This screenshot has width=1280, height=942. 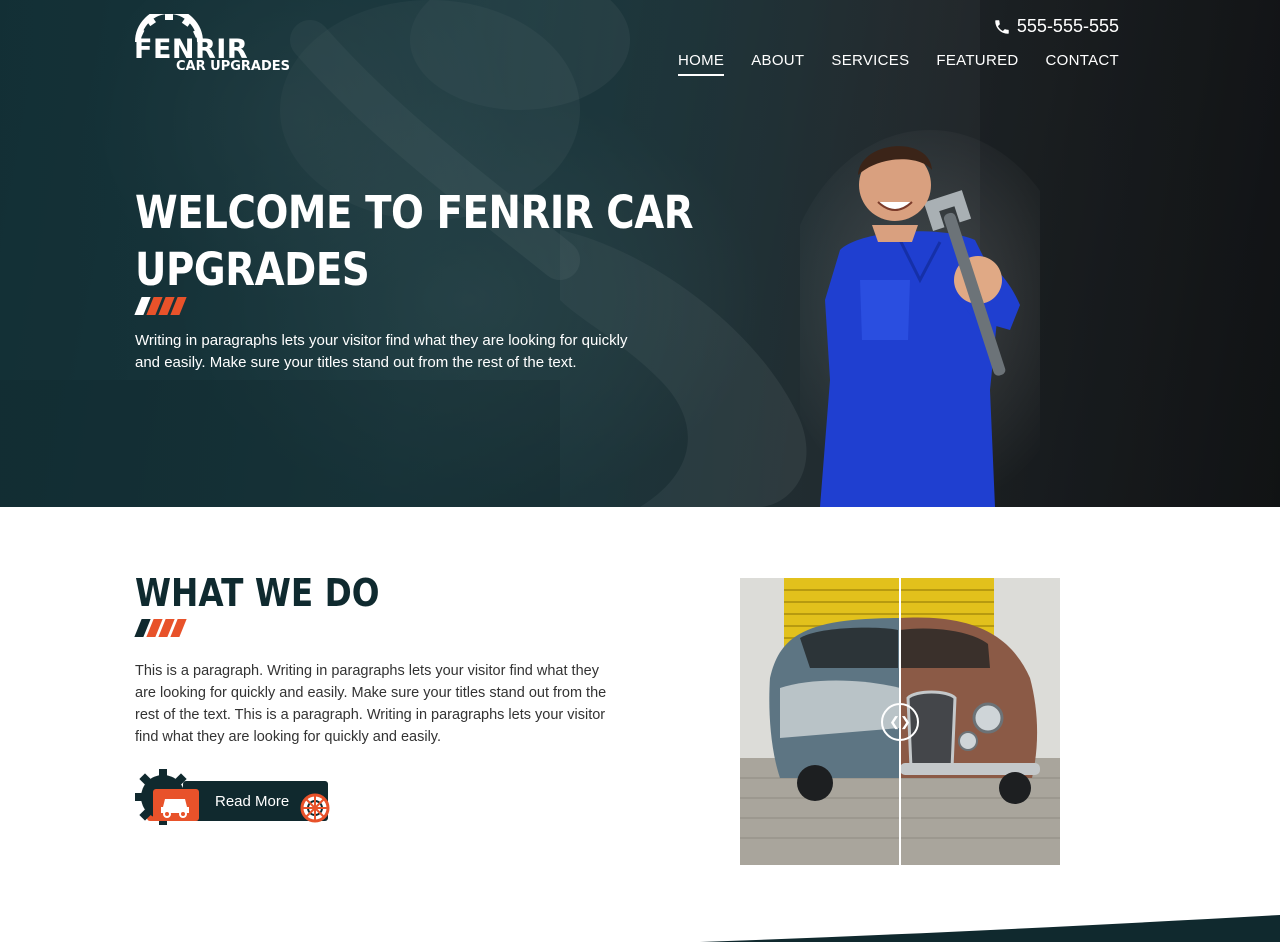 I want to click on nav-about: ABOUT, so click(x=777, y=64).